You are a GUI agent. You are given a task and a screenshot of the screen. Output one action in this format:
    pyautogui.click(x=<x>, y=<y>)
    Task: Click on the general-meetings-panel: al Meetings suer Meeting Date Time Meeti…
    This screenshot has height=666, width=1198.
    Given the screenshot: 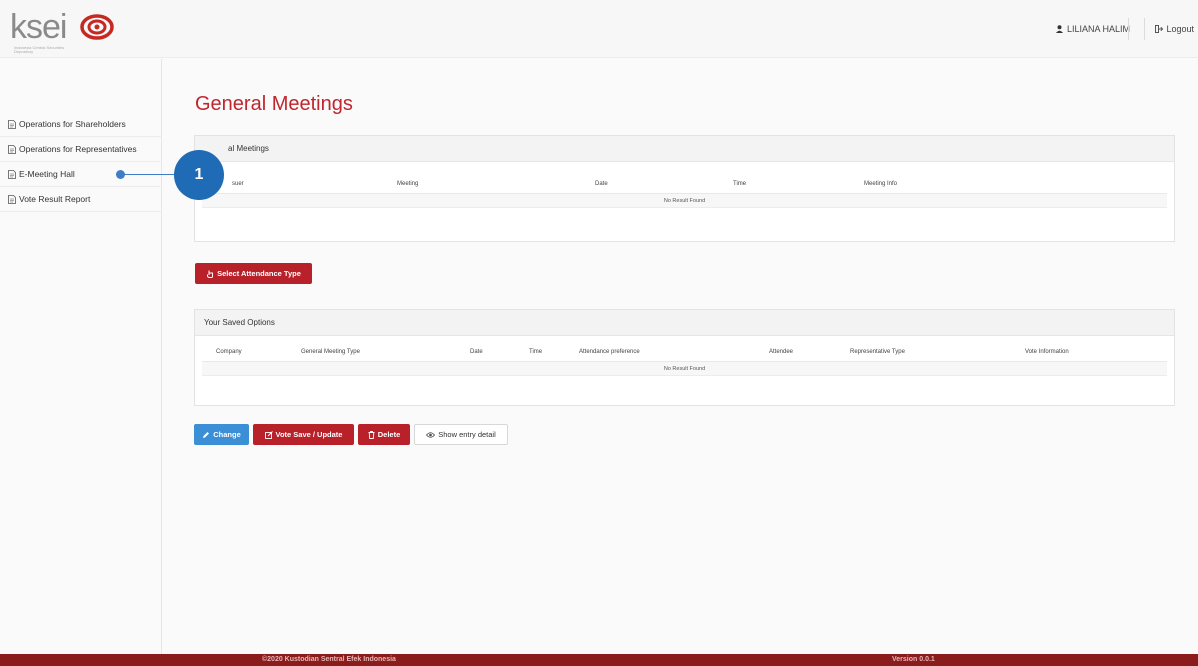 What is the action you would take?
    pyautogui.click(x=684, y=188)
    